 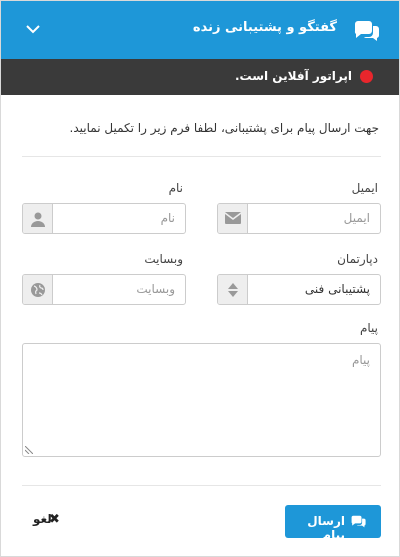 What do you see at coordinates (104, 289) in the screenshot?
I see `website-field: وبسایت` at bounding box center [104, 289].